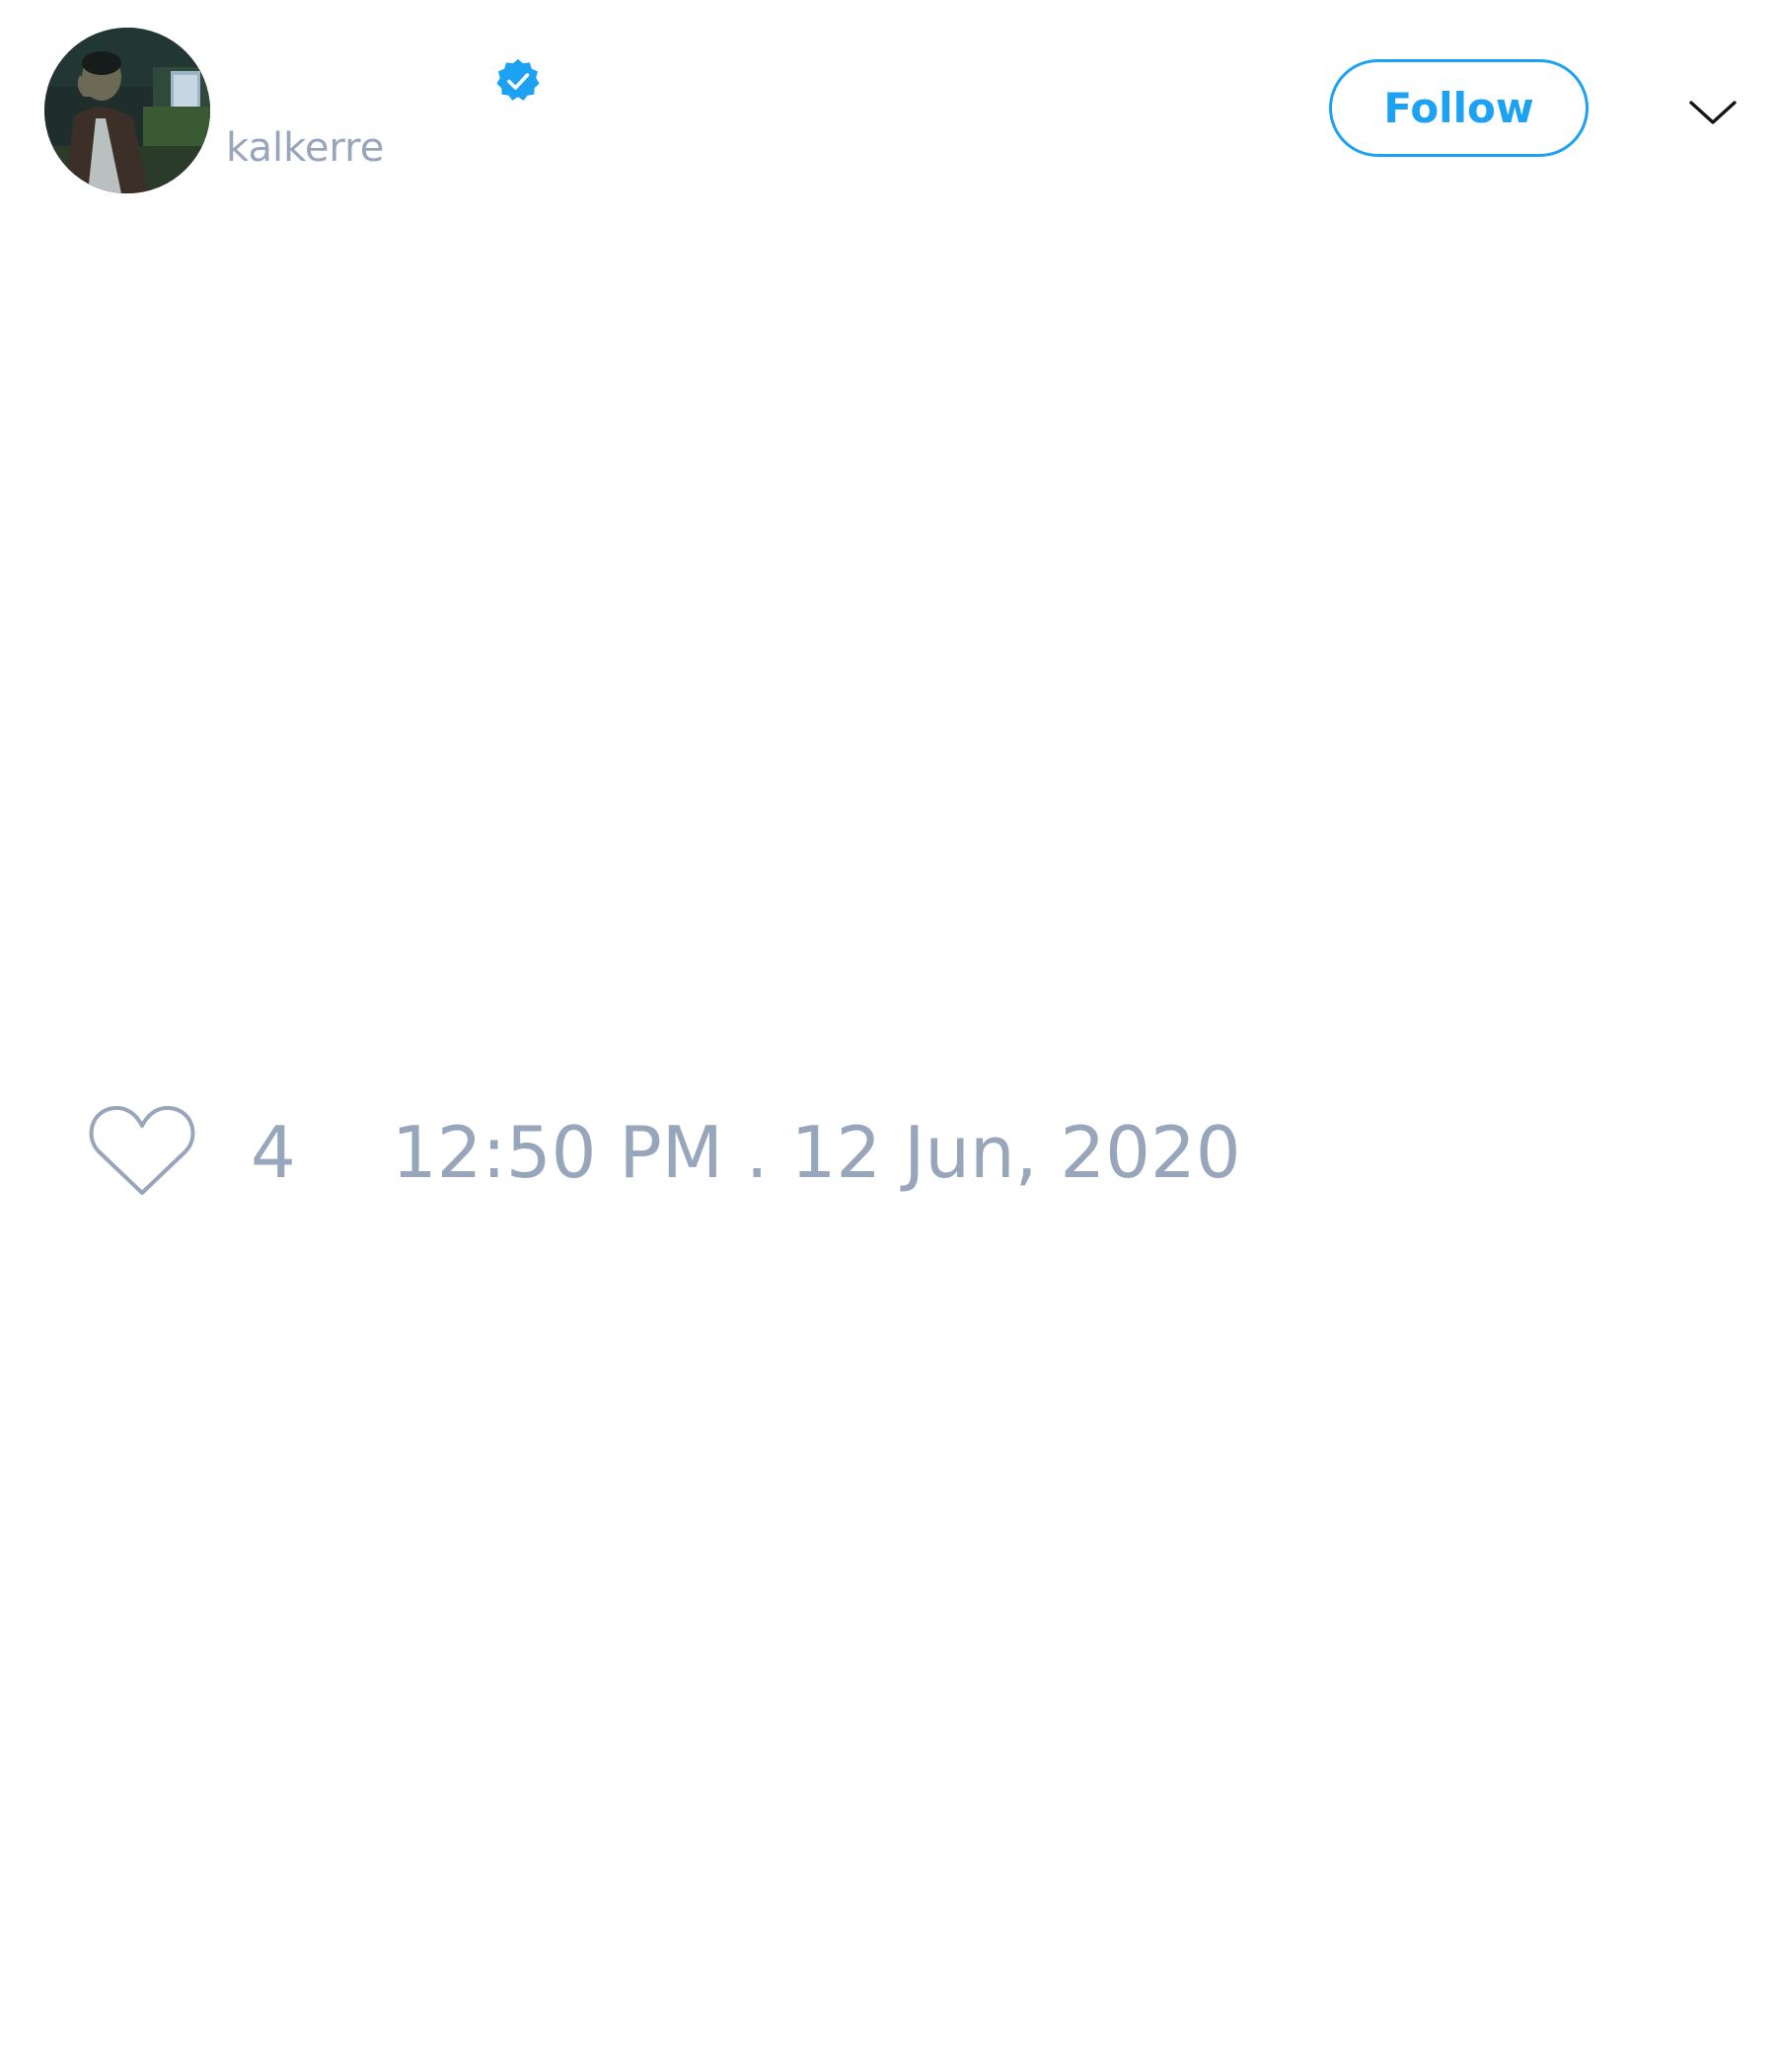  What do you see at coordinates (274, 1152) in the screenshot?
I see `like-count: 4` at bounding box center [274, 1152].